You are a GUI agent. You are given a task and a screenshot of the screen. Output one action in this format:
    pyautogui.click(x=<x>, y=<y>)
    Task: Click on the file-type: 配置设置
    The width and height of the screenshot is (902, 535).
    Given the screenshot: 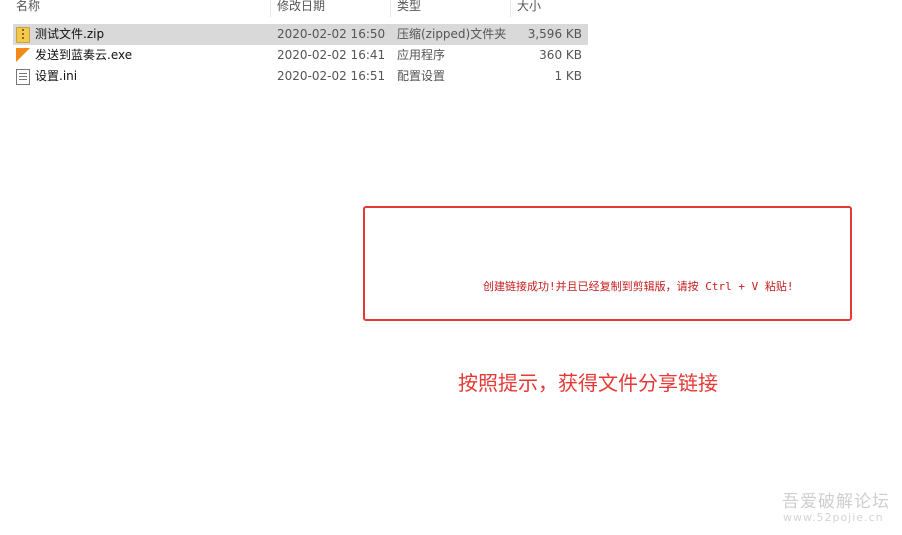 What is the action you would take?
    pyautogui.click(x=421, y=76)
    